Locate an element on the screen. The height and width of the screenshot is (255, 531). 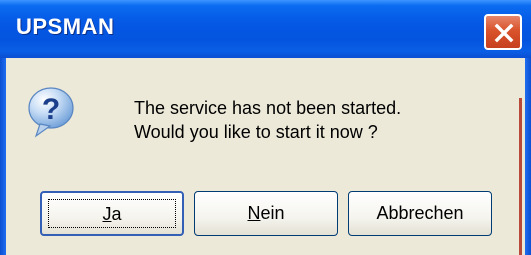
window-title: UPSMAN is located at coordinates (65, 26).